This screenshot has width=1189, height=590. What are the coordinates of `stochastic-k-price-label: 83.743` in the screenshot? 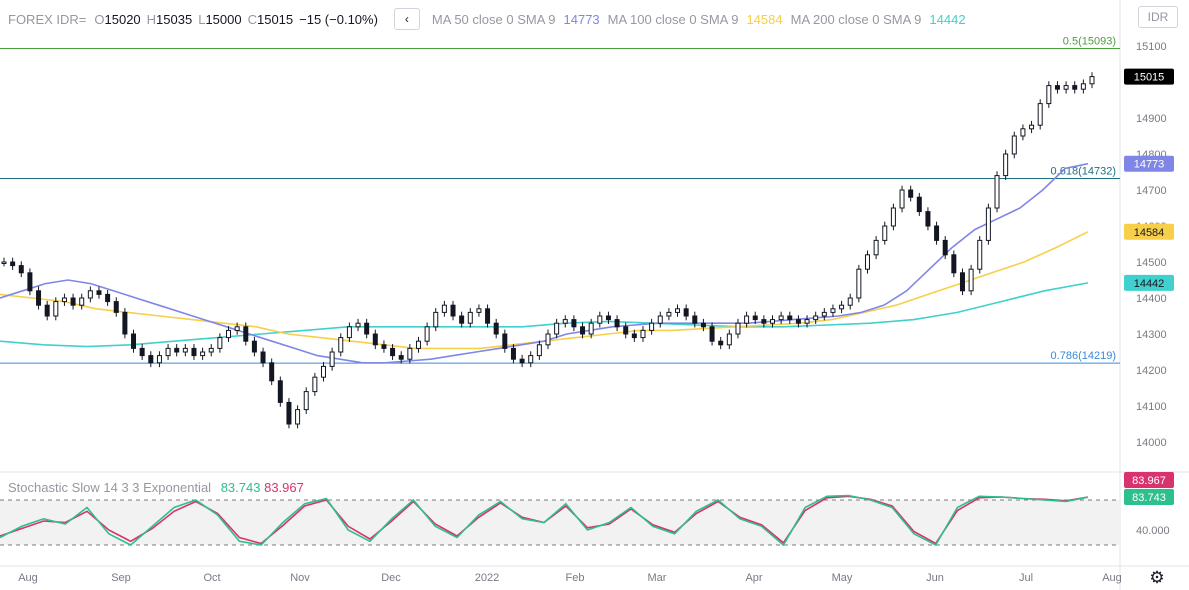 It's located at (1149, 498).